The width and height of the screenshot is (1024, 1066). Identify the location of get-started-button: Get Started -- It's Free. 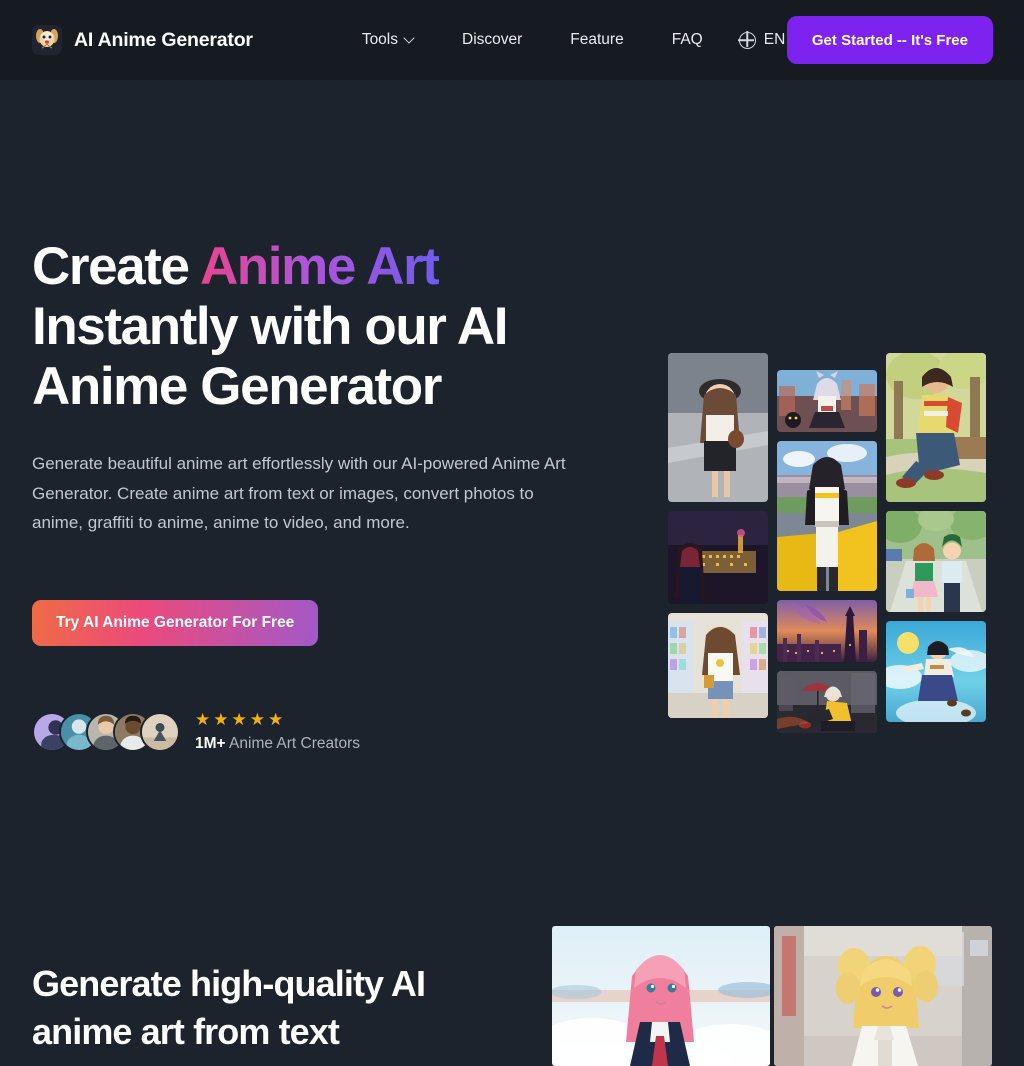
(889, 40).